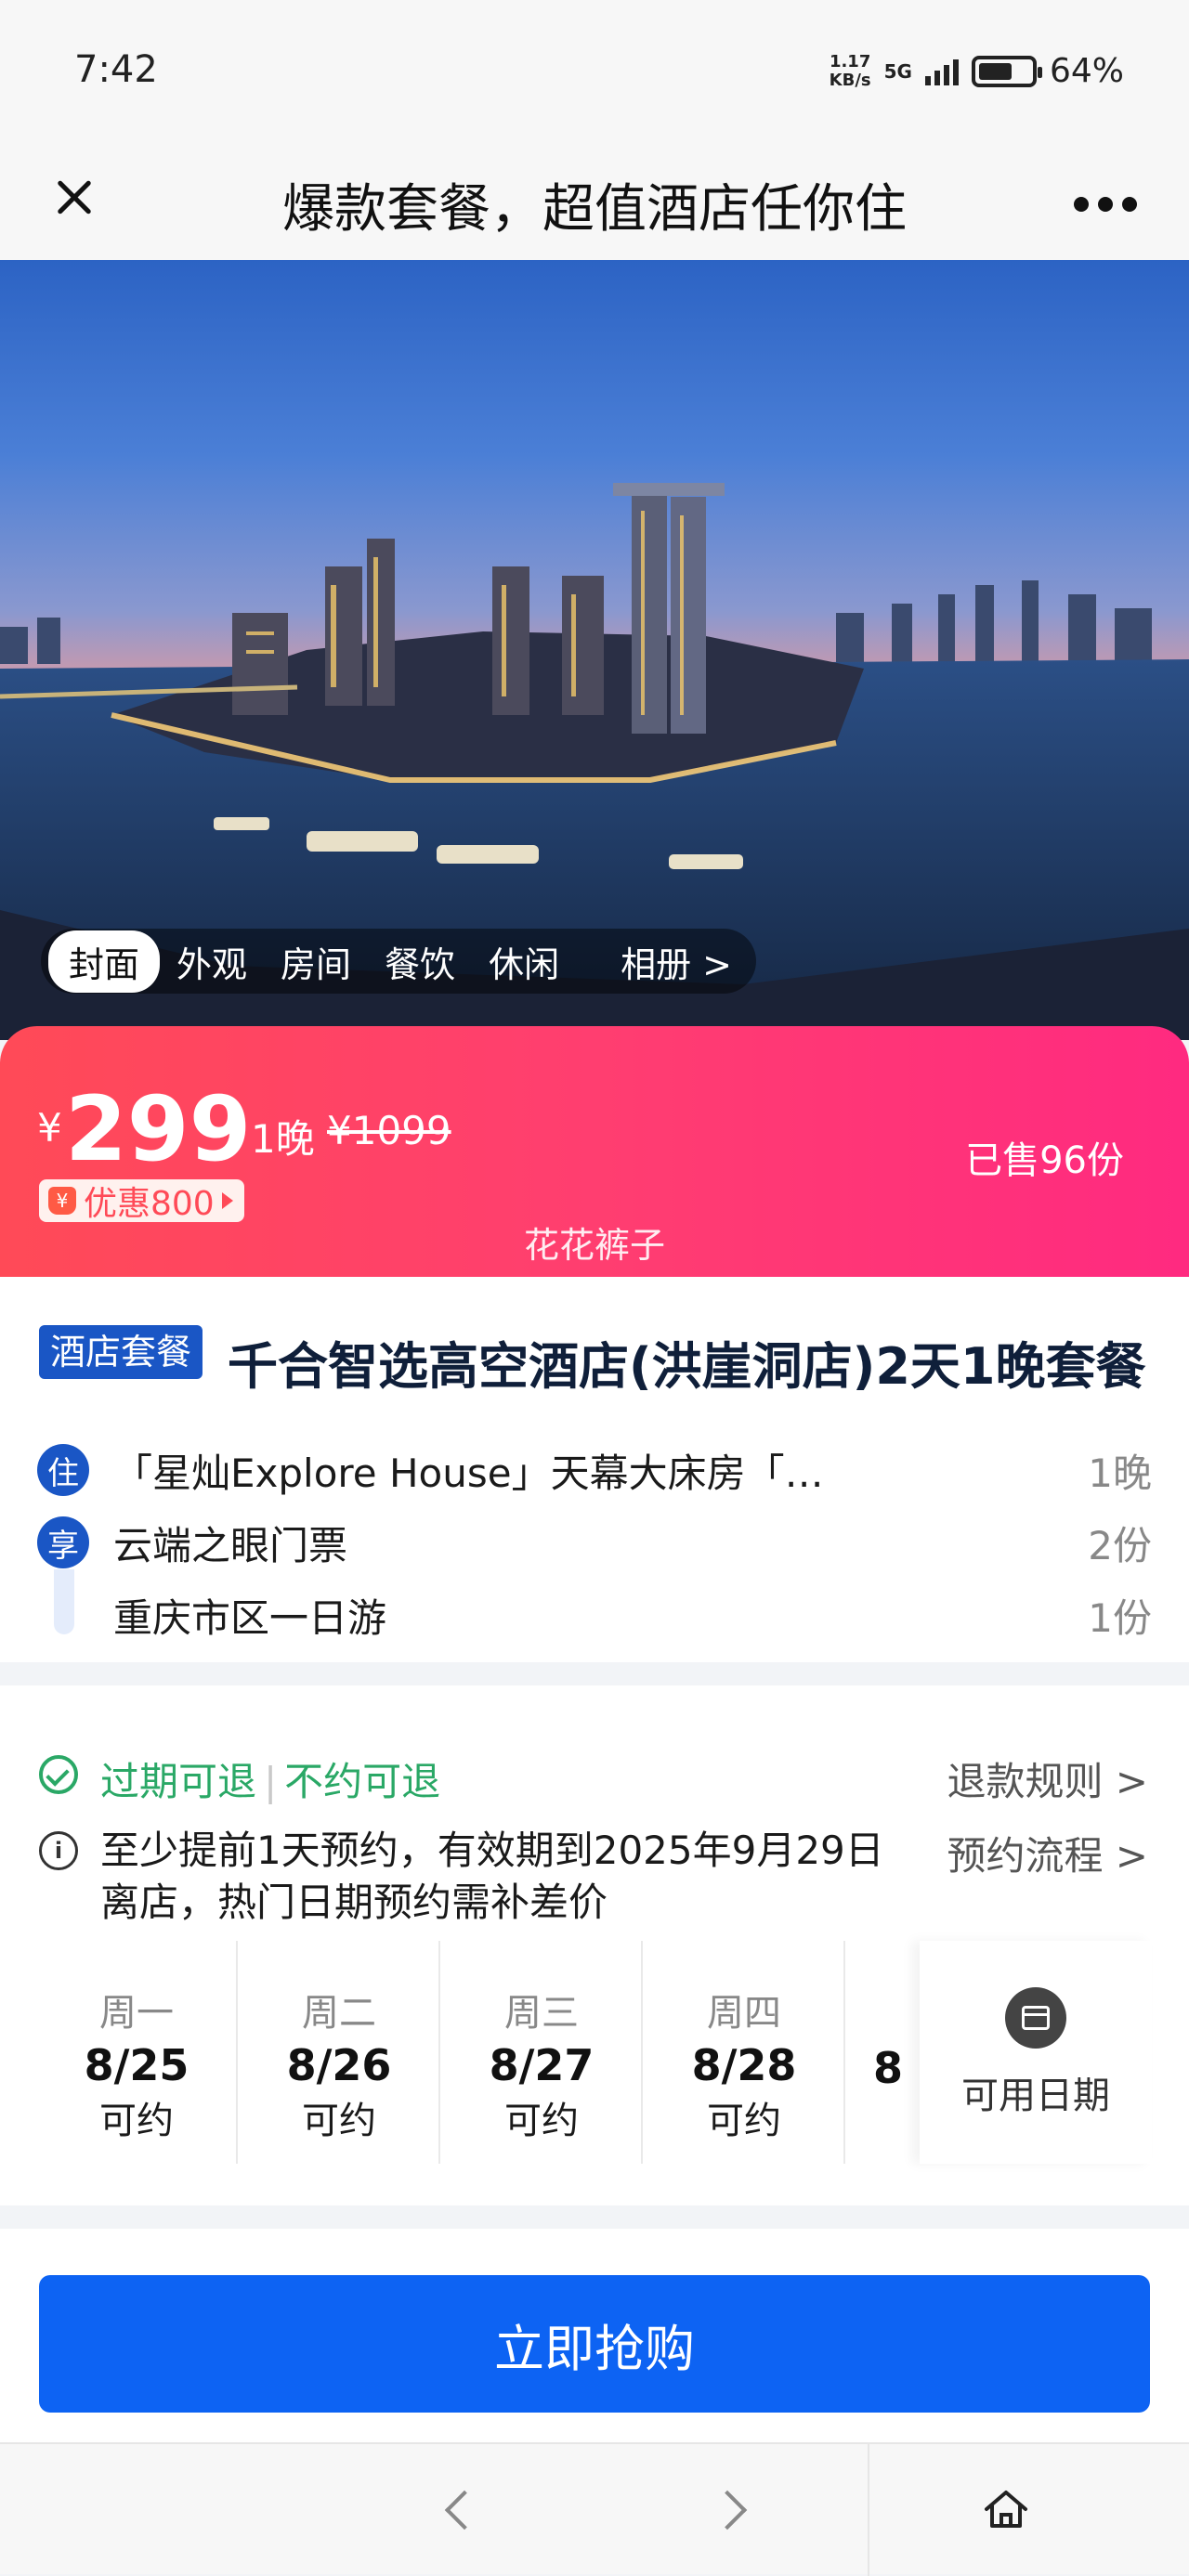 The width and height of the screenshot is (1189, 2576). Describe the element at coordinates (744, 2065) in the screenshot. I see `date-day: 8/28` at that location.